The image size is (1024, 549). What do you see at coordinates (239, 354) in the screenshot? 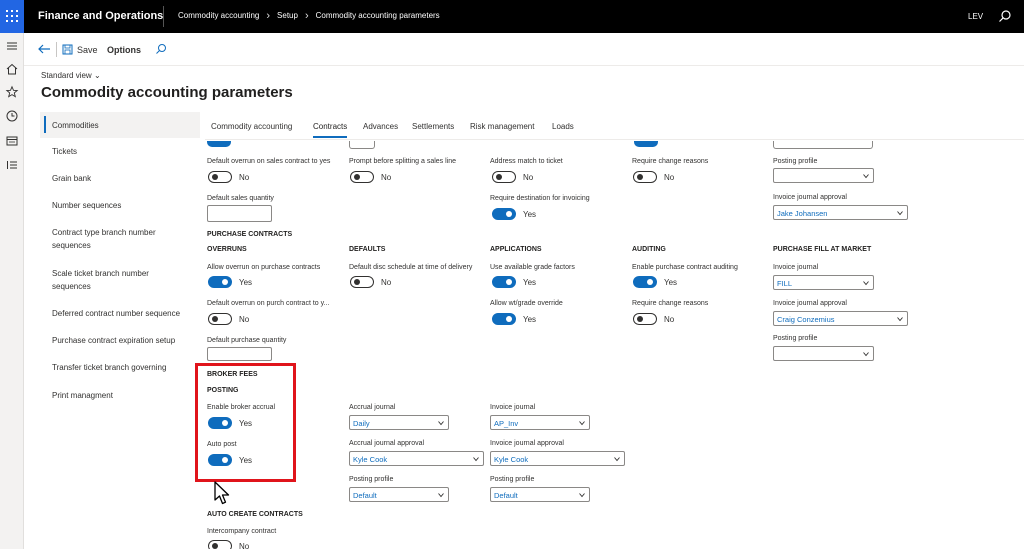
I see `default-purchase-quantity-input` at bounding box center [239, 354].